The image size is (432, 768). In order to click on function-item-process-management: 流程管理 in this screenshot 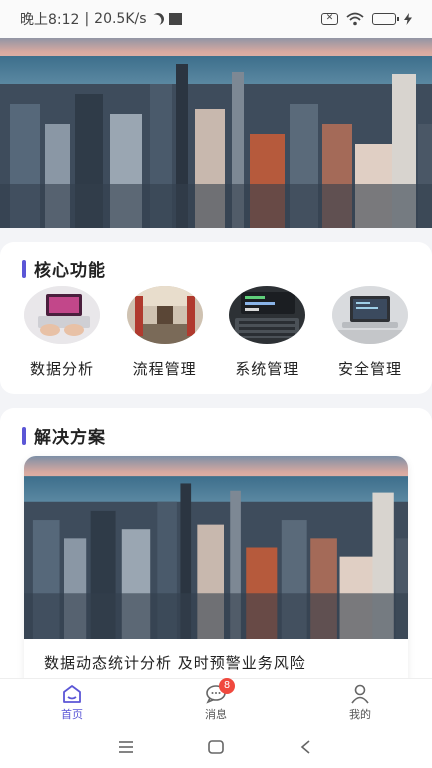, I will do `click(165, 332)`.